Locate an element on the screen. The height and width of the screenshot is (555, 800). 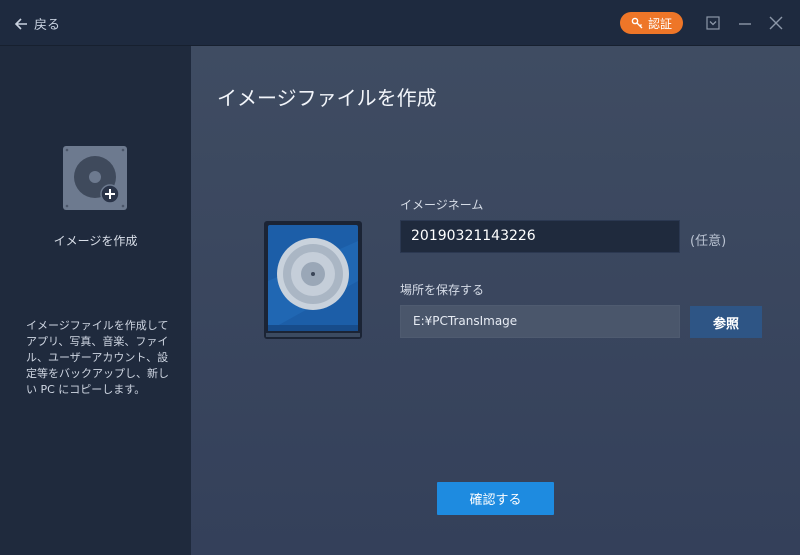
minimize-icon is located at coordinates (745, 24).